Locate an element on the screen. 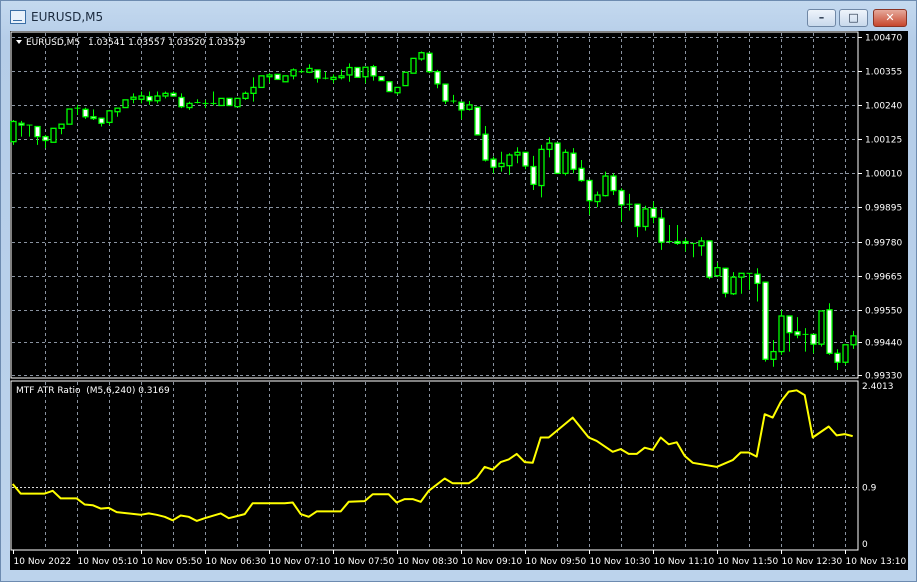 The image size is (917, 582). time-axis-label: 10 Nov 09:50 is located at coordinates (556, 562).